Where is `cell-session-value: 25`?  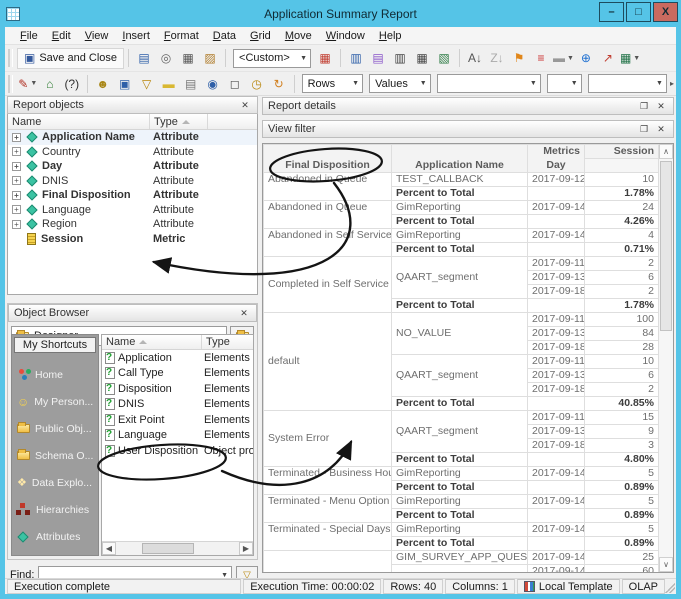 cell-session-value: 25 is located at coordinates (621, 557).